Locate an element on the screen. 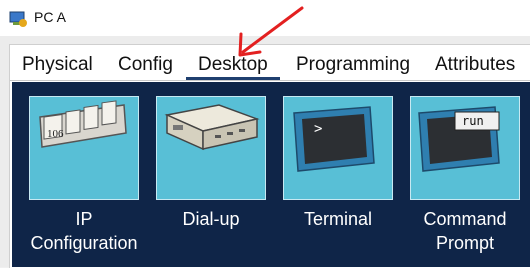 This screenshot has height=268, width=530. terminal-icon: > is located at coordinates (334, 139).